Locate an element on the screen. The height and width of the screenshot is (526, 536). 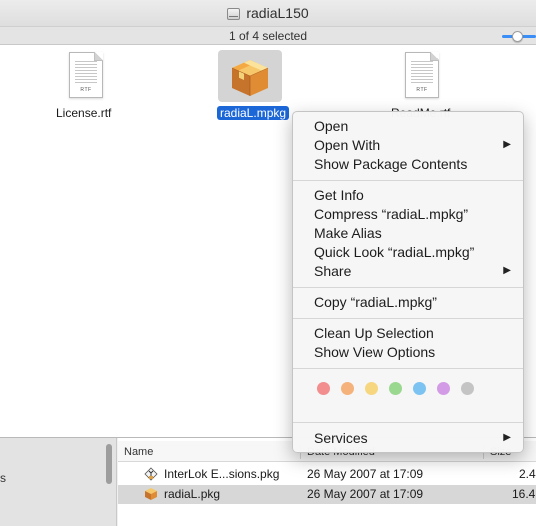
row-size: 2.4 is located at coordinates (527, 474).